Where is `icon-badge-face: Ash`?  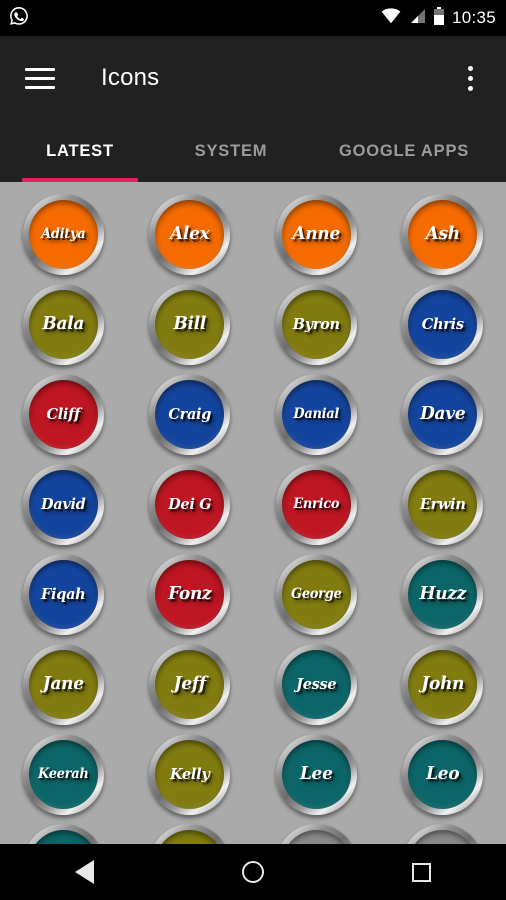 icon-badge-face: Ash is located at coordinates (443, 234).